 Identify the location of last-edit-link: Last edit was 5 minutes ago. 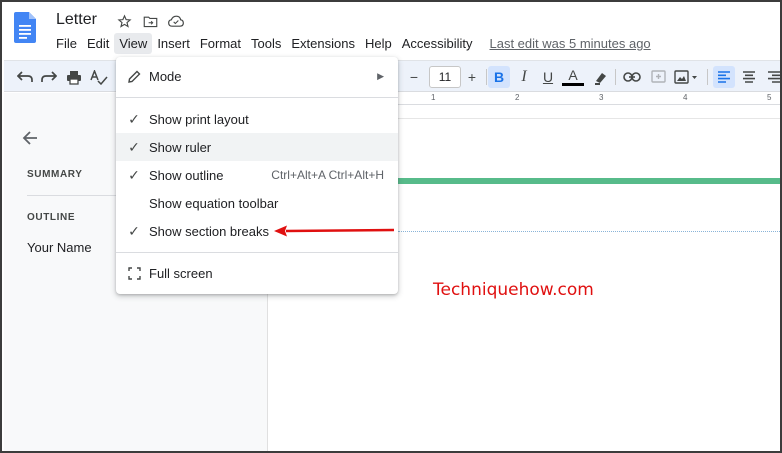
(570, 43).